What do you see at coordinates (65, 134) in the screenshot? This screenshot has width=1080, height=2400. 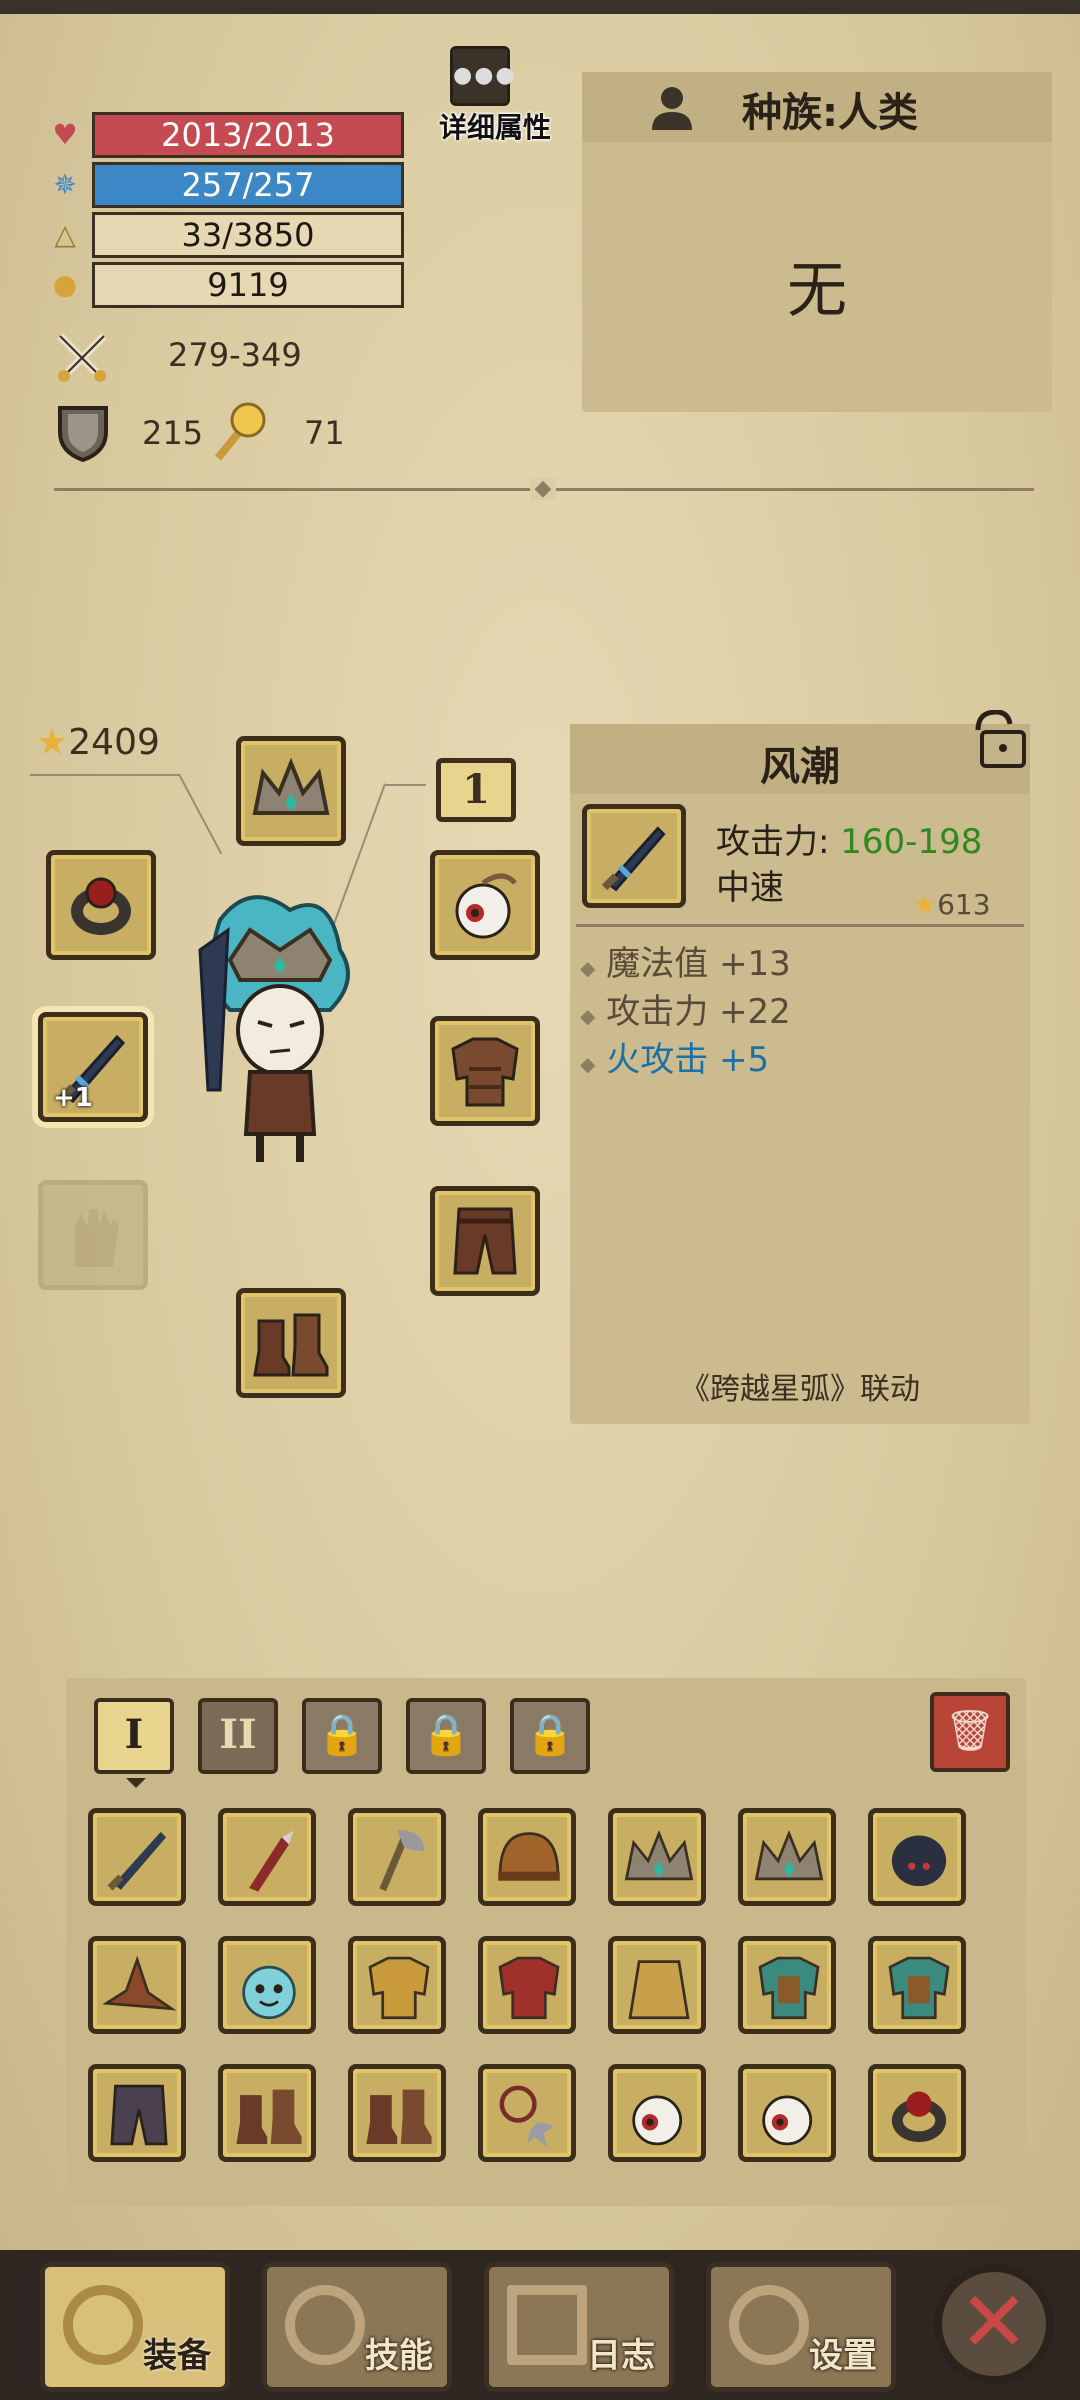 I see `heart-icon: ♥` at bounding box center [65, 134].